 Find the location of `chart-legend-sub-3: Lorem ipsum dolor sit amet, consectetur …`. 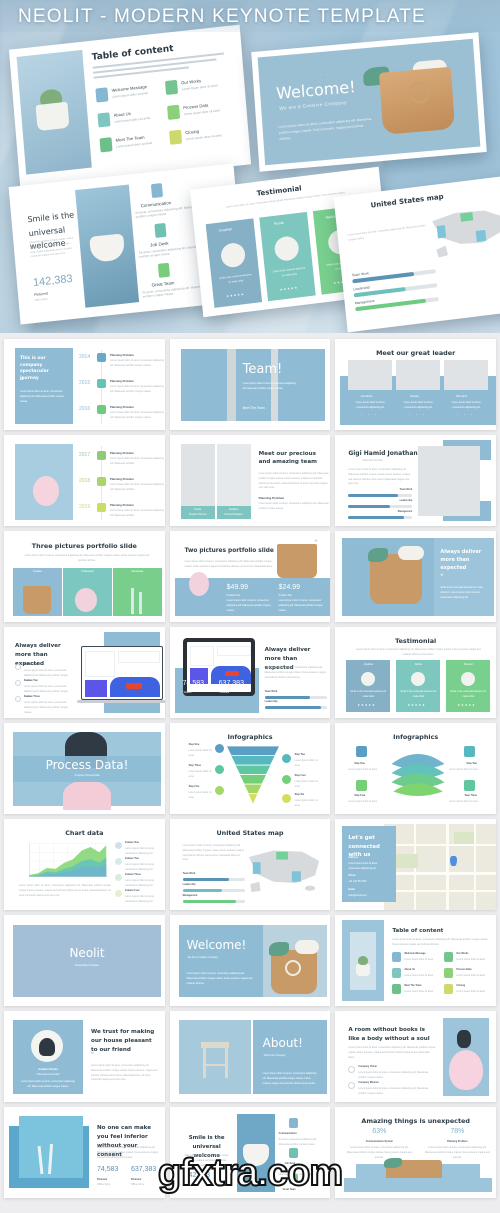

chart-legend-sub-3: Lorem ipsum dolor sit amet, consectetur … is located at coordinates (140, 899).